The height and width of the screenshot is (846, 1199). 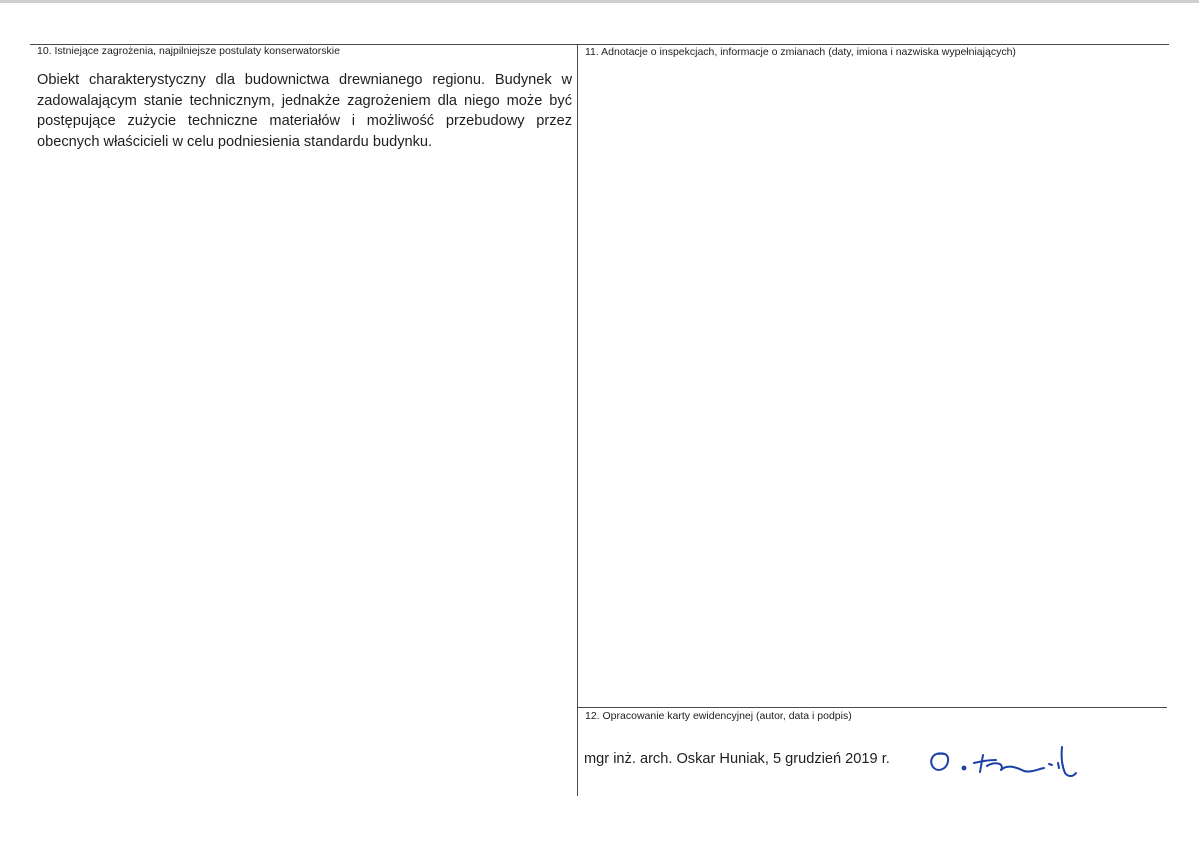 What do you see at coordinates (1003, 761) in the screenshot?
I see `handwritten-signature` at bounding box center [1003, 761].